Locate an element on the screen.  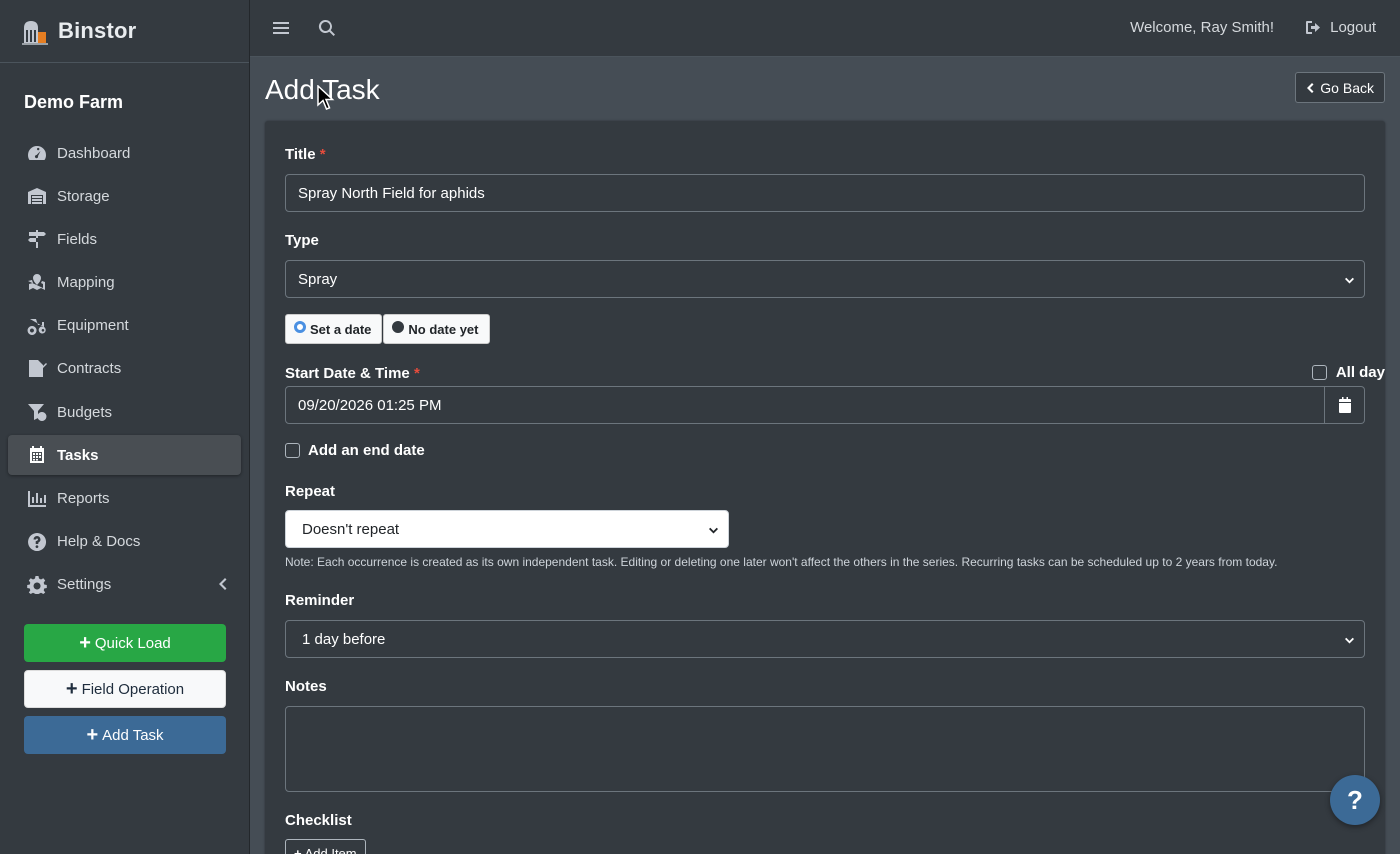
dashboard-icon is located at coordinates (37, 153).